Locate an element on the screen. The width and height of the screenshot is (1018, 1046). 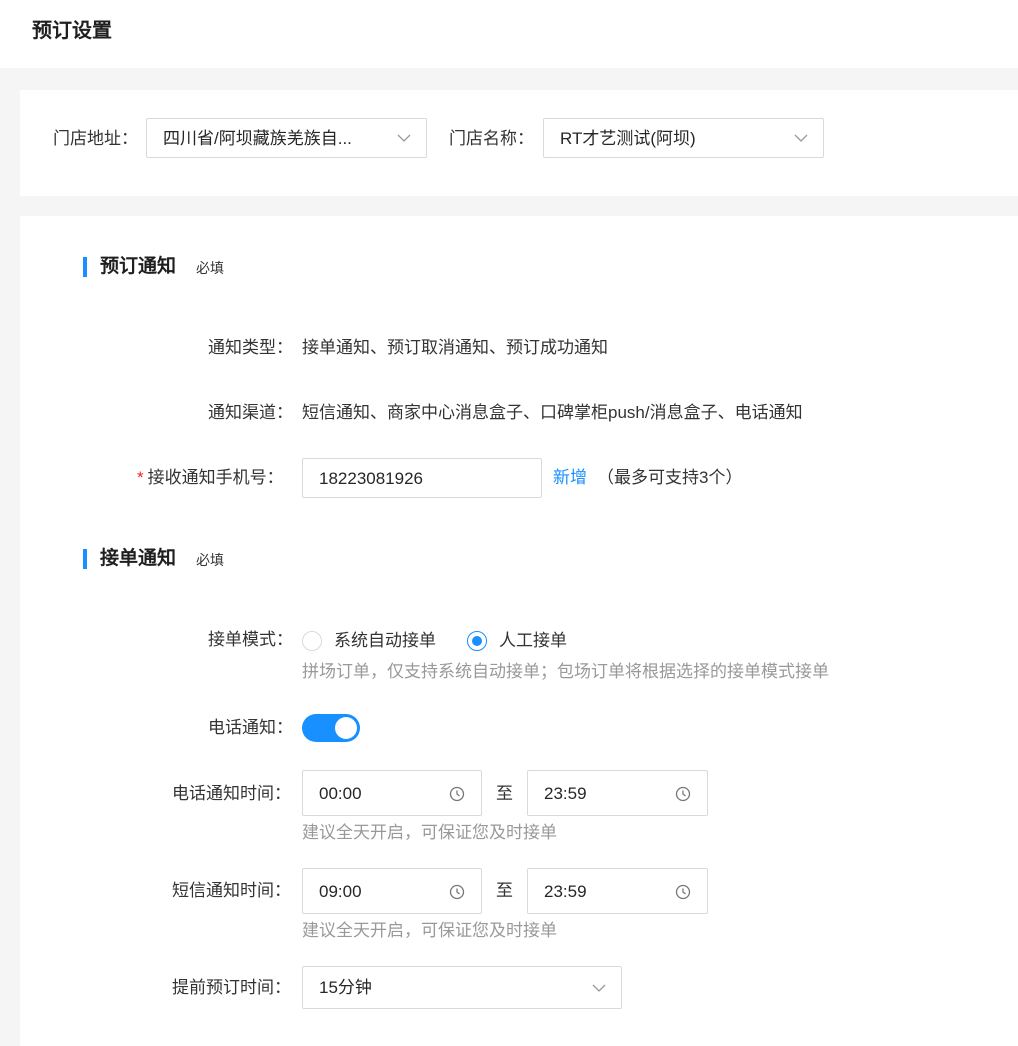
notify-channel-label: 通知渠道： is located at coordinates (250, 412).